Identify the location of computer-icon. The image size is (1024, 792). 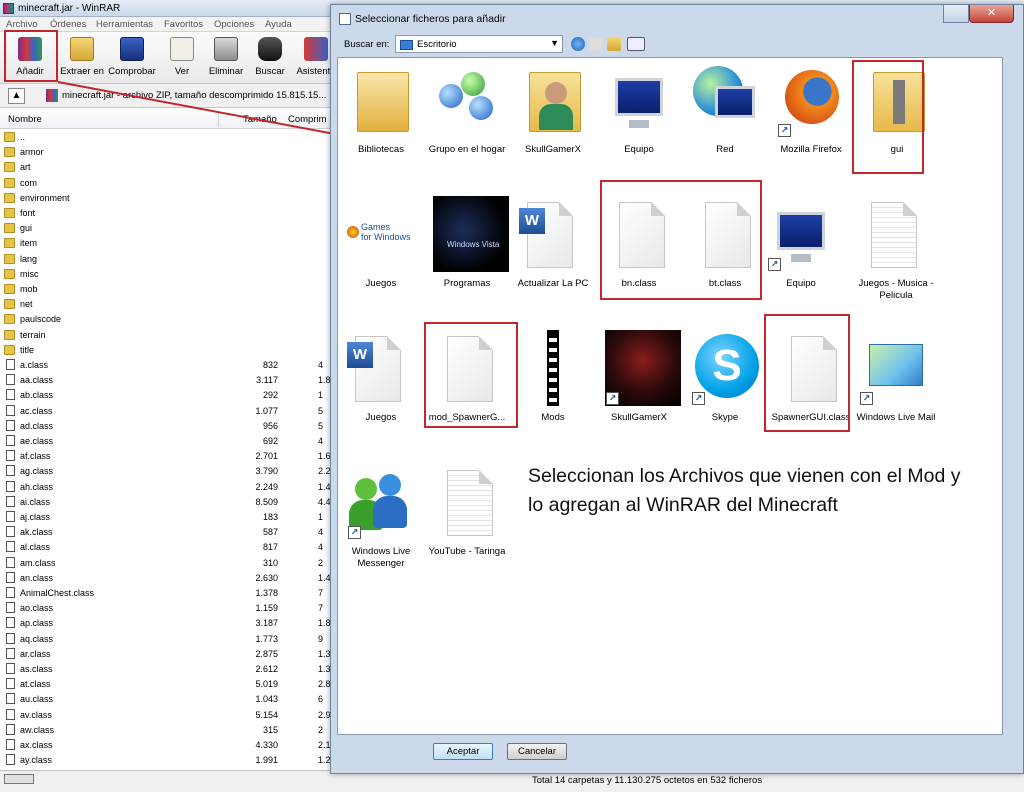
(639, 100).